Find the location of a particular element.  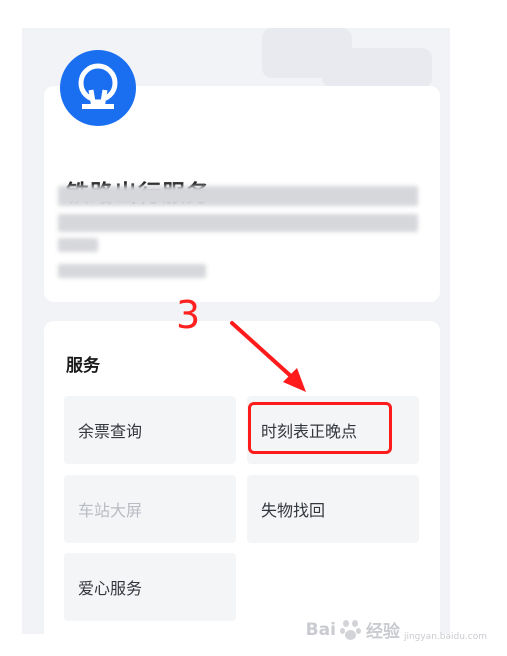

railway-logo-icon is located at coordinates (98, 88).